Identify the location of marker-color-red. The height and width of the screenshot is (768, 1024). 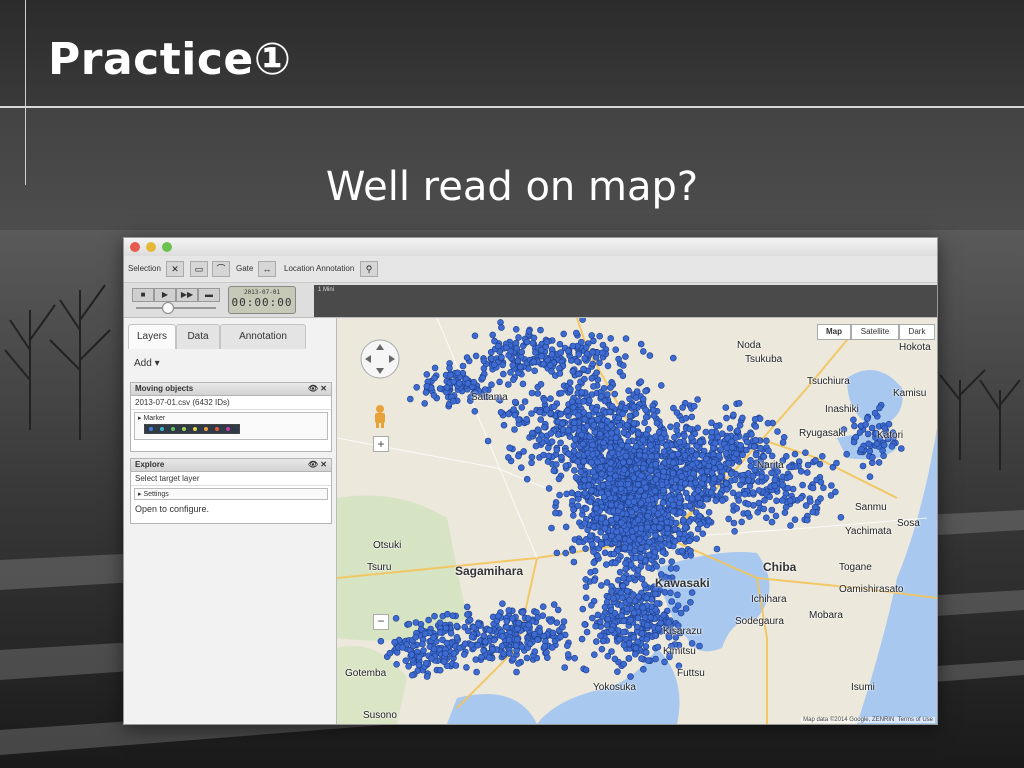
(217, 429).